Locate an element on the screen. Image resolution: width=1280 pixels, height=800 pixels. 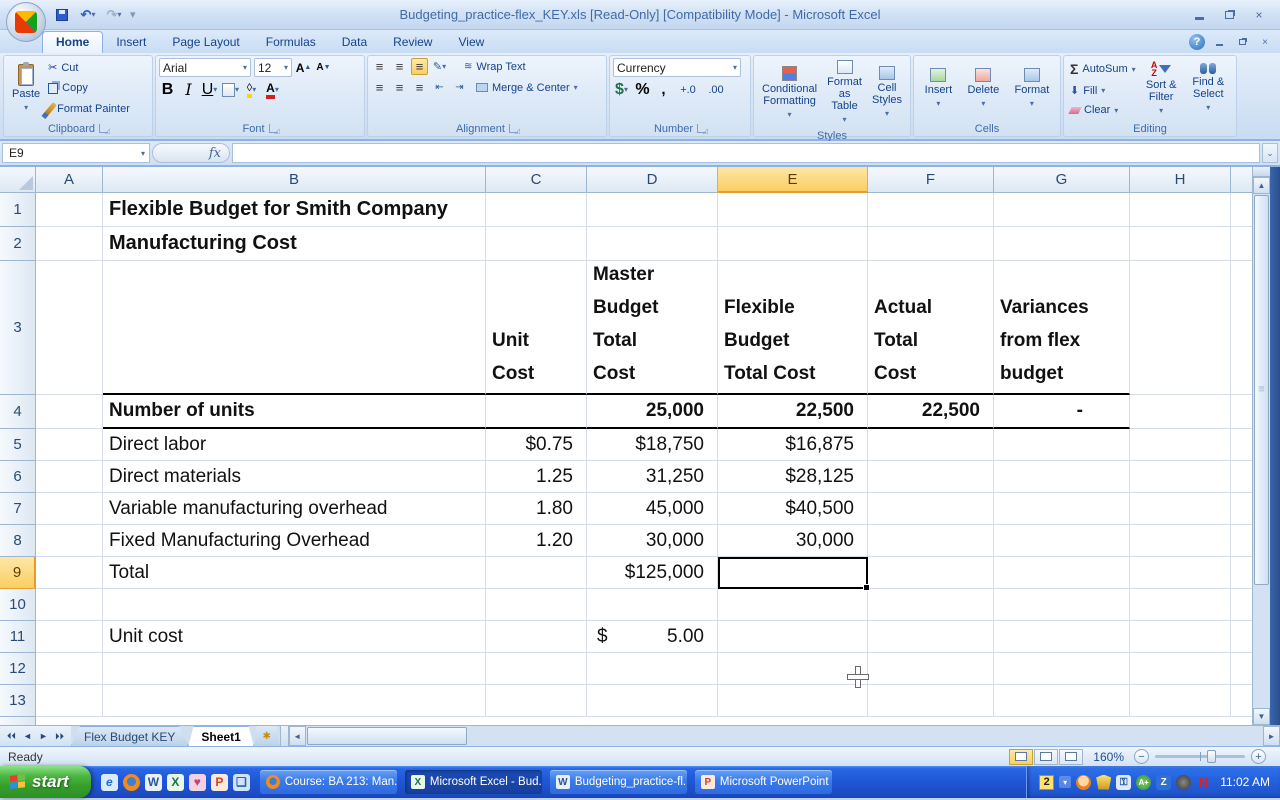
vertical-scrollbar: ▲ ▼ is located at coordinates (1261, 446).